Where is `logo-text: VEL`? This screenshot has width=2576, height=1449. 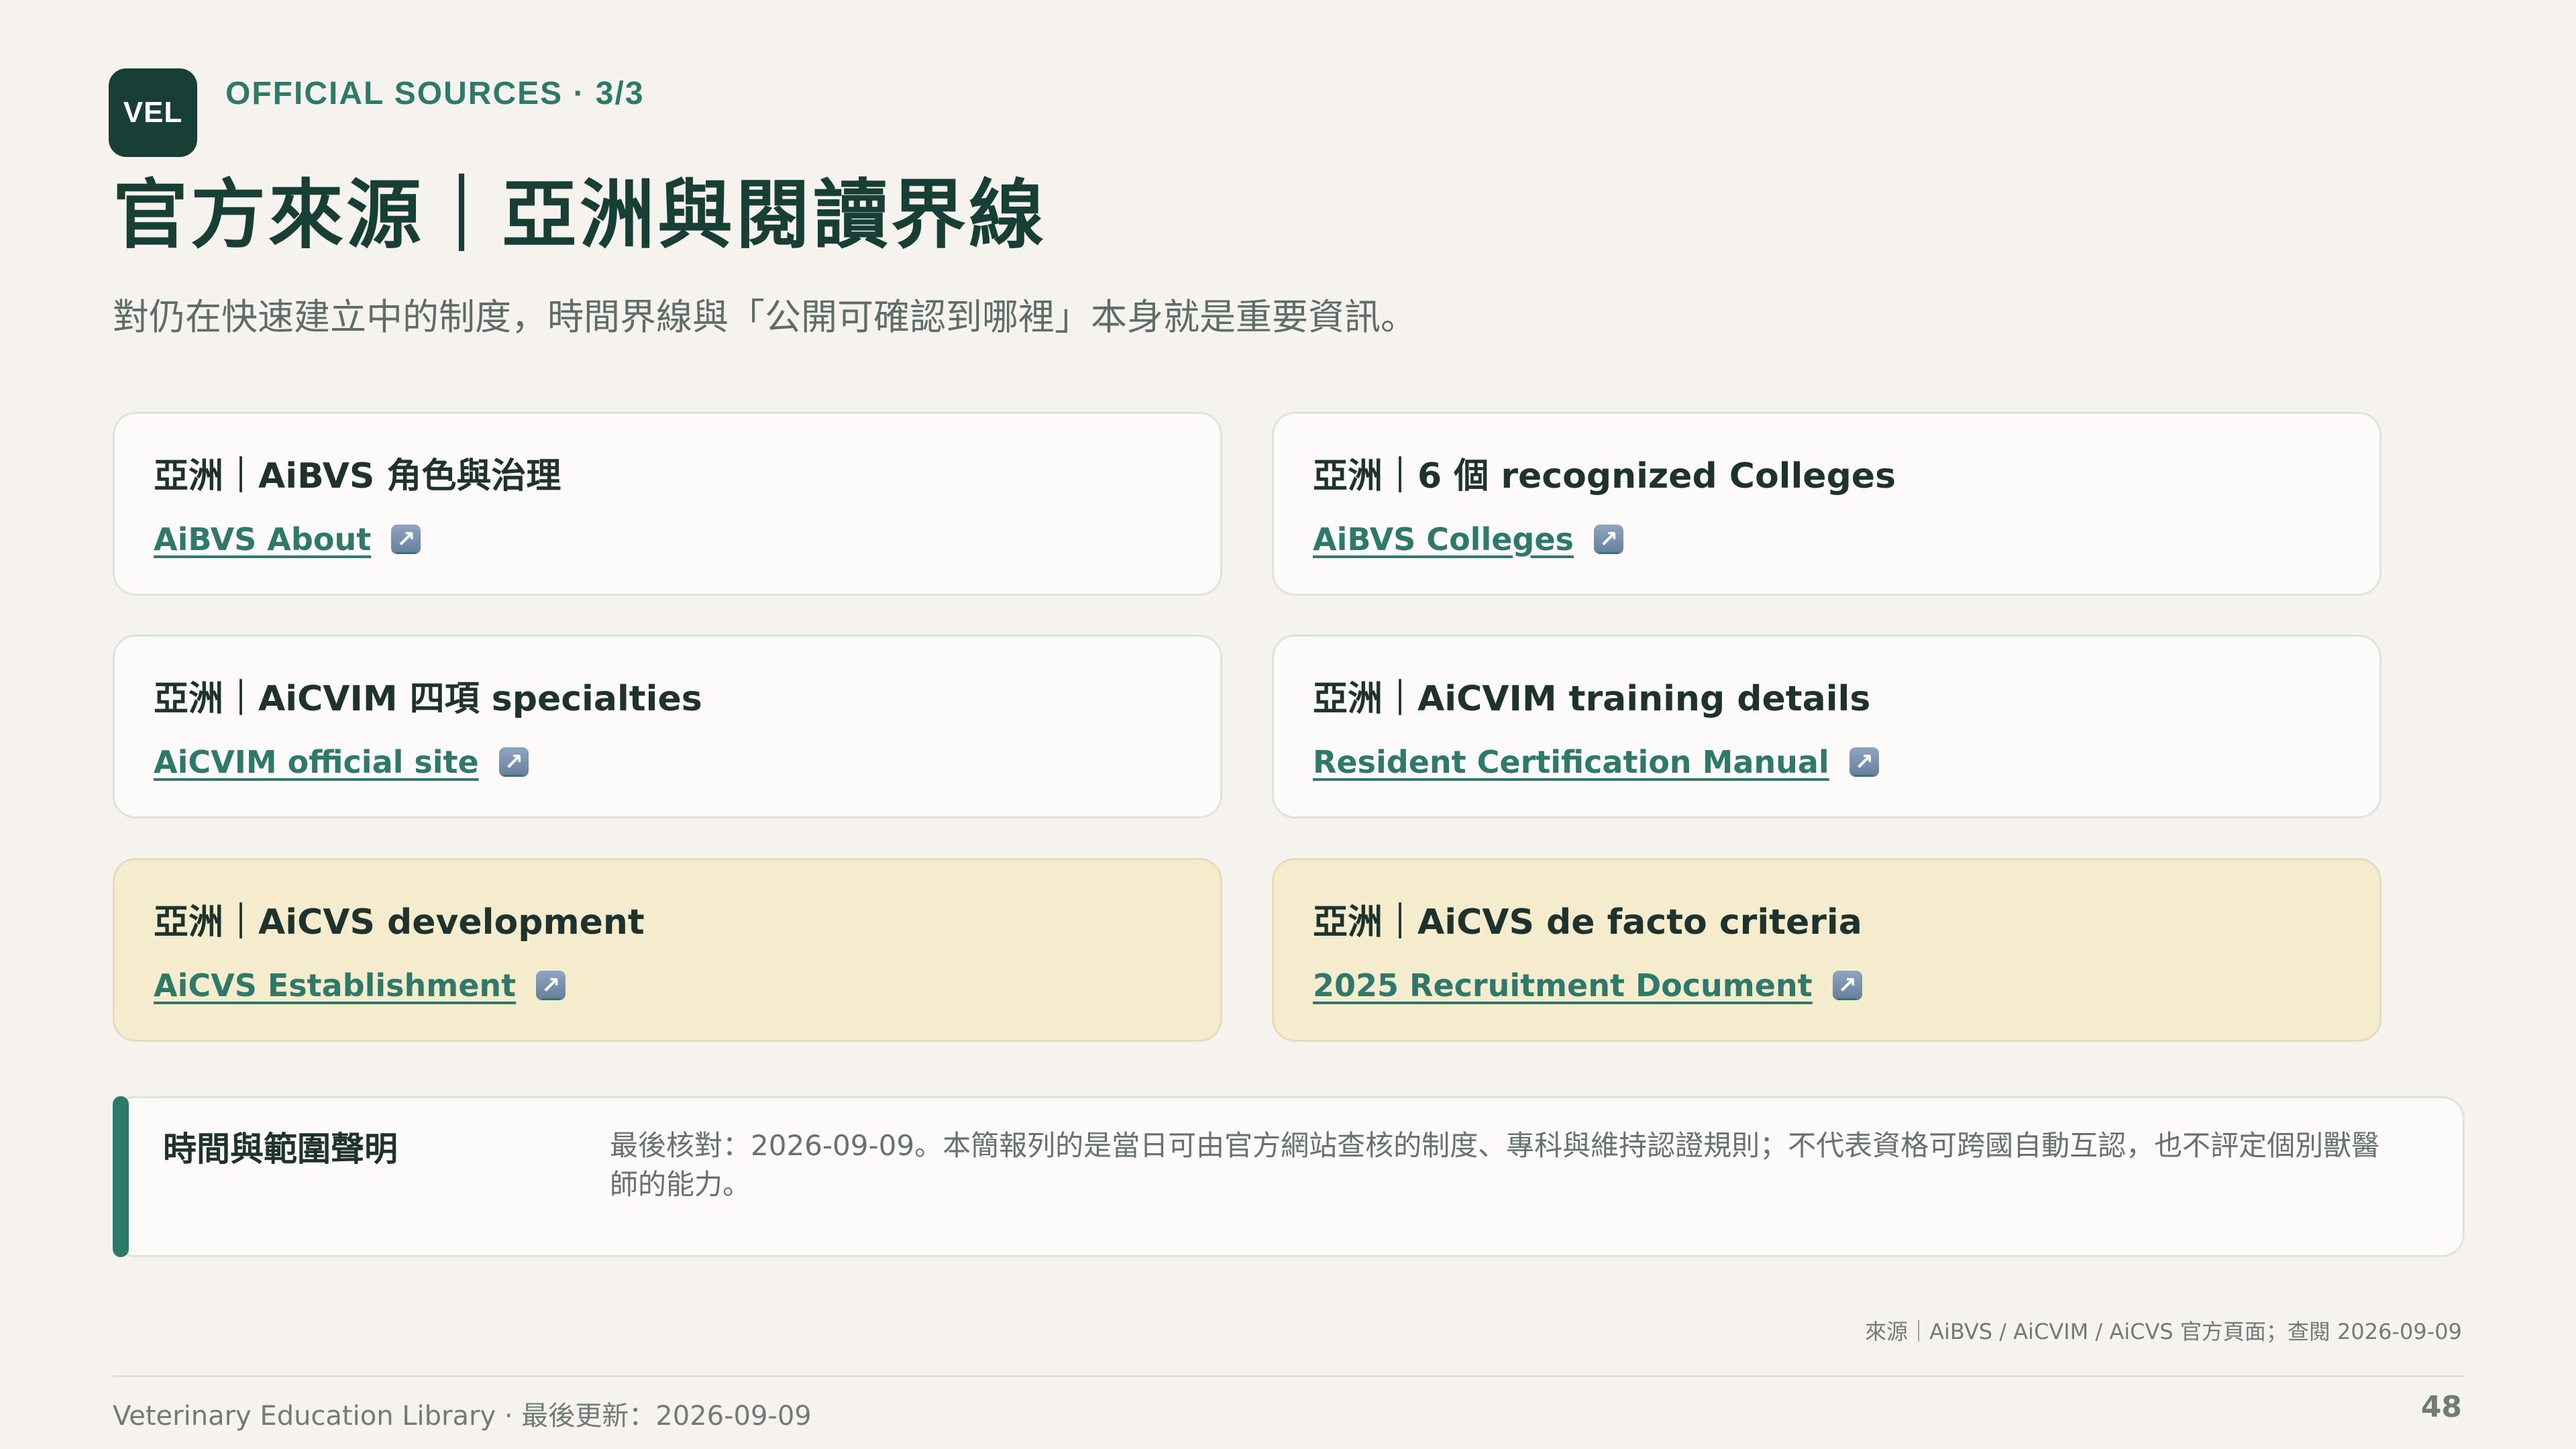
logo-text: VEL is located at coordinates (153, 112).